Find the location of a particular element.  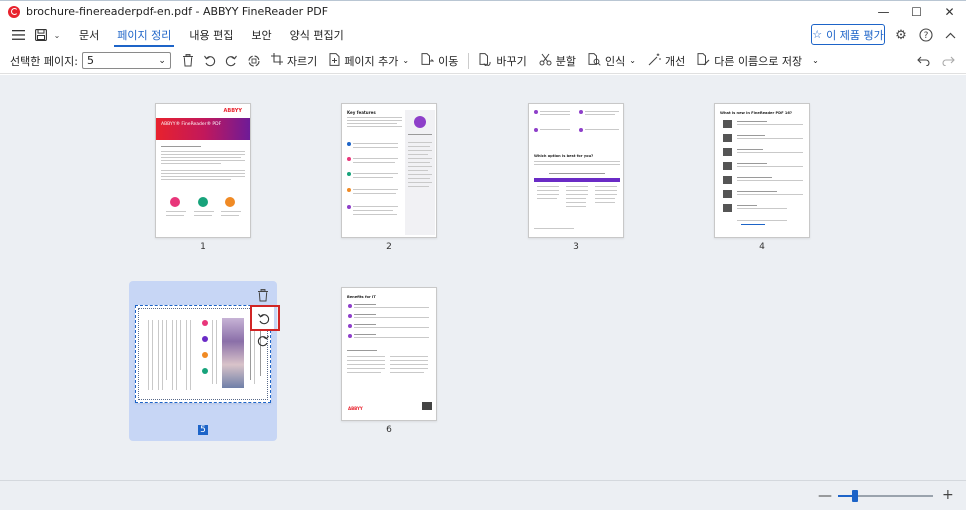

crop-label: 자르기 is located at coordinates (302, 61).